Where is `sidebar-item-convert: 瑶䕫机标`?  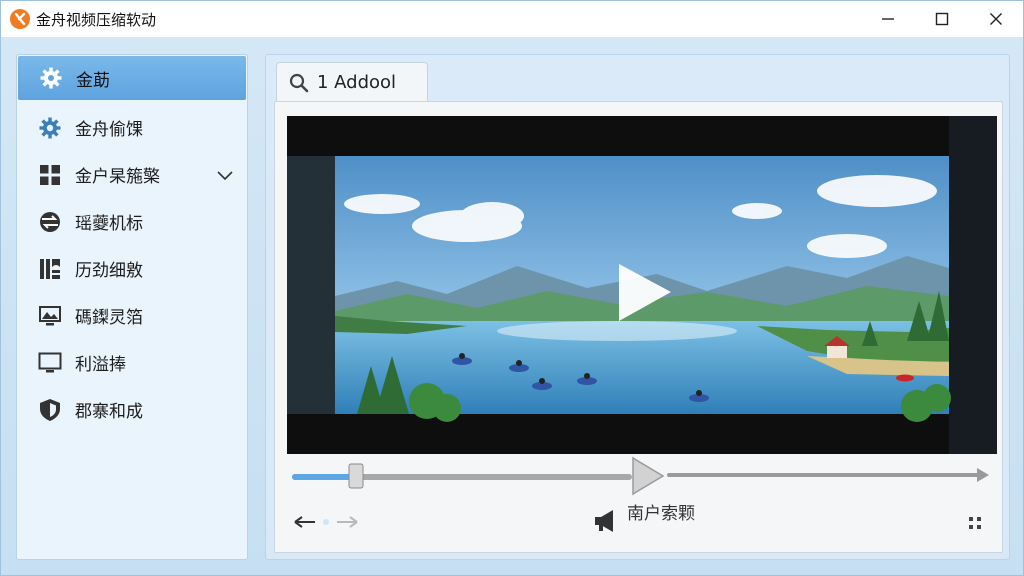 sidebar-item-convert: 瑶䕫机标 is located at coordinates (132, 221).